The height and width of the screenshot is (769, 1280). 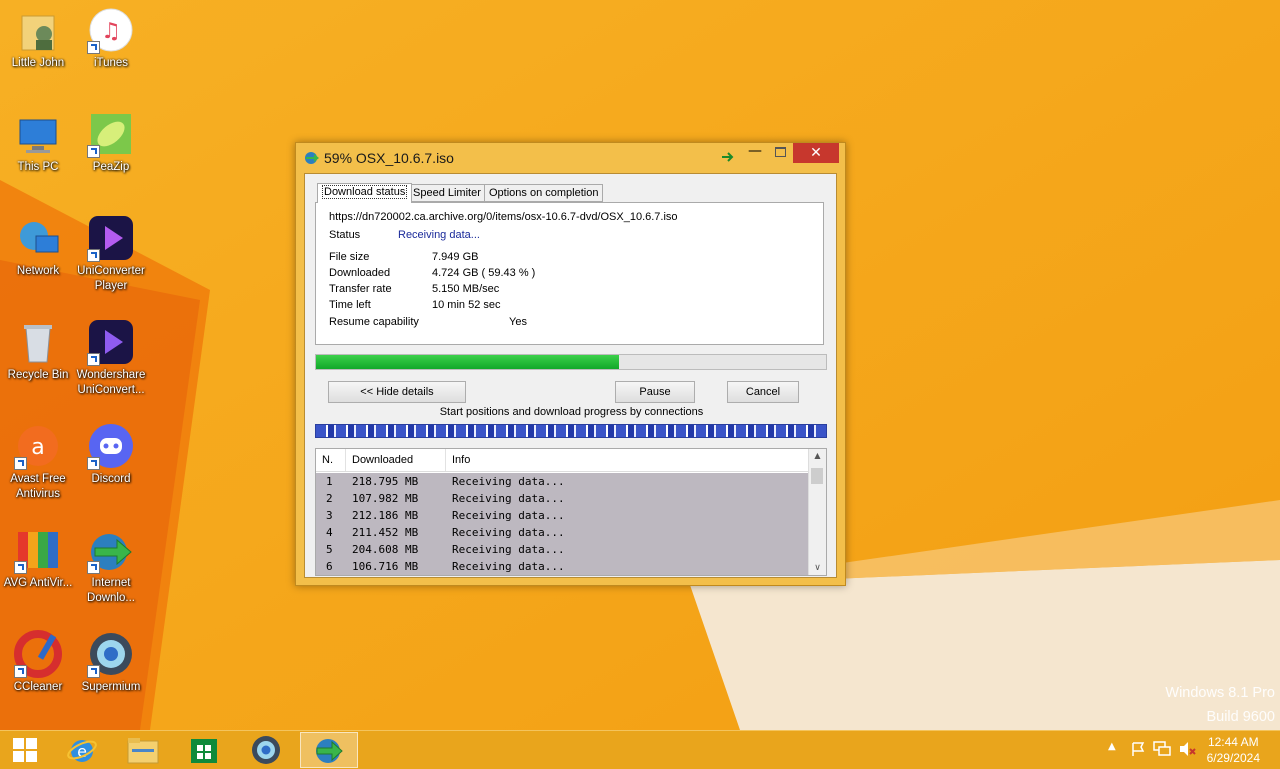 What do you see at coordinates (312, 158) in the screenshot?
I see `idm-app-icon` at bounding box center [312, 158].